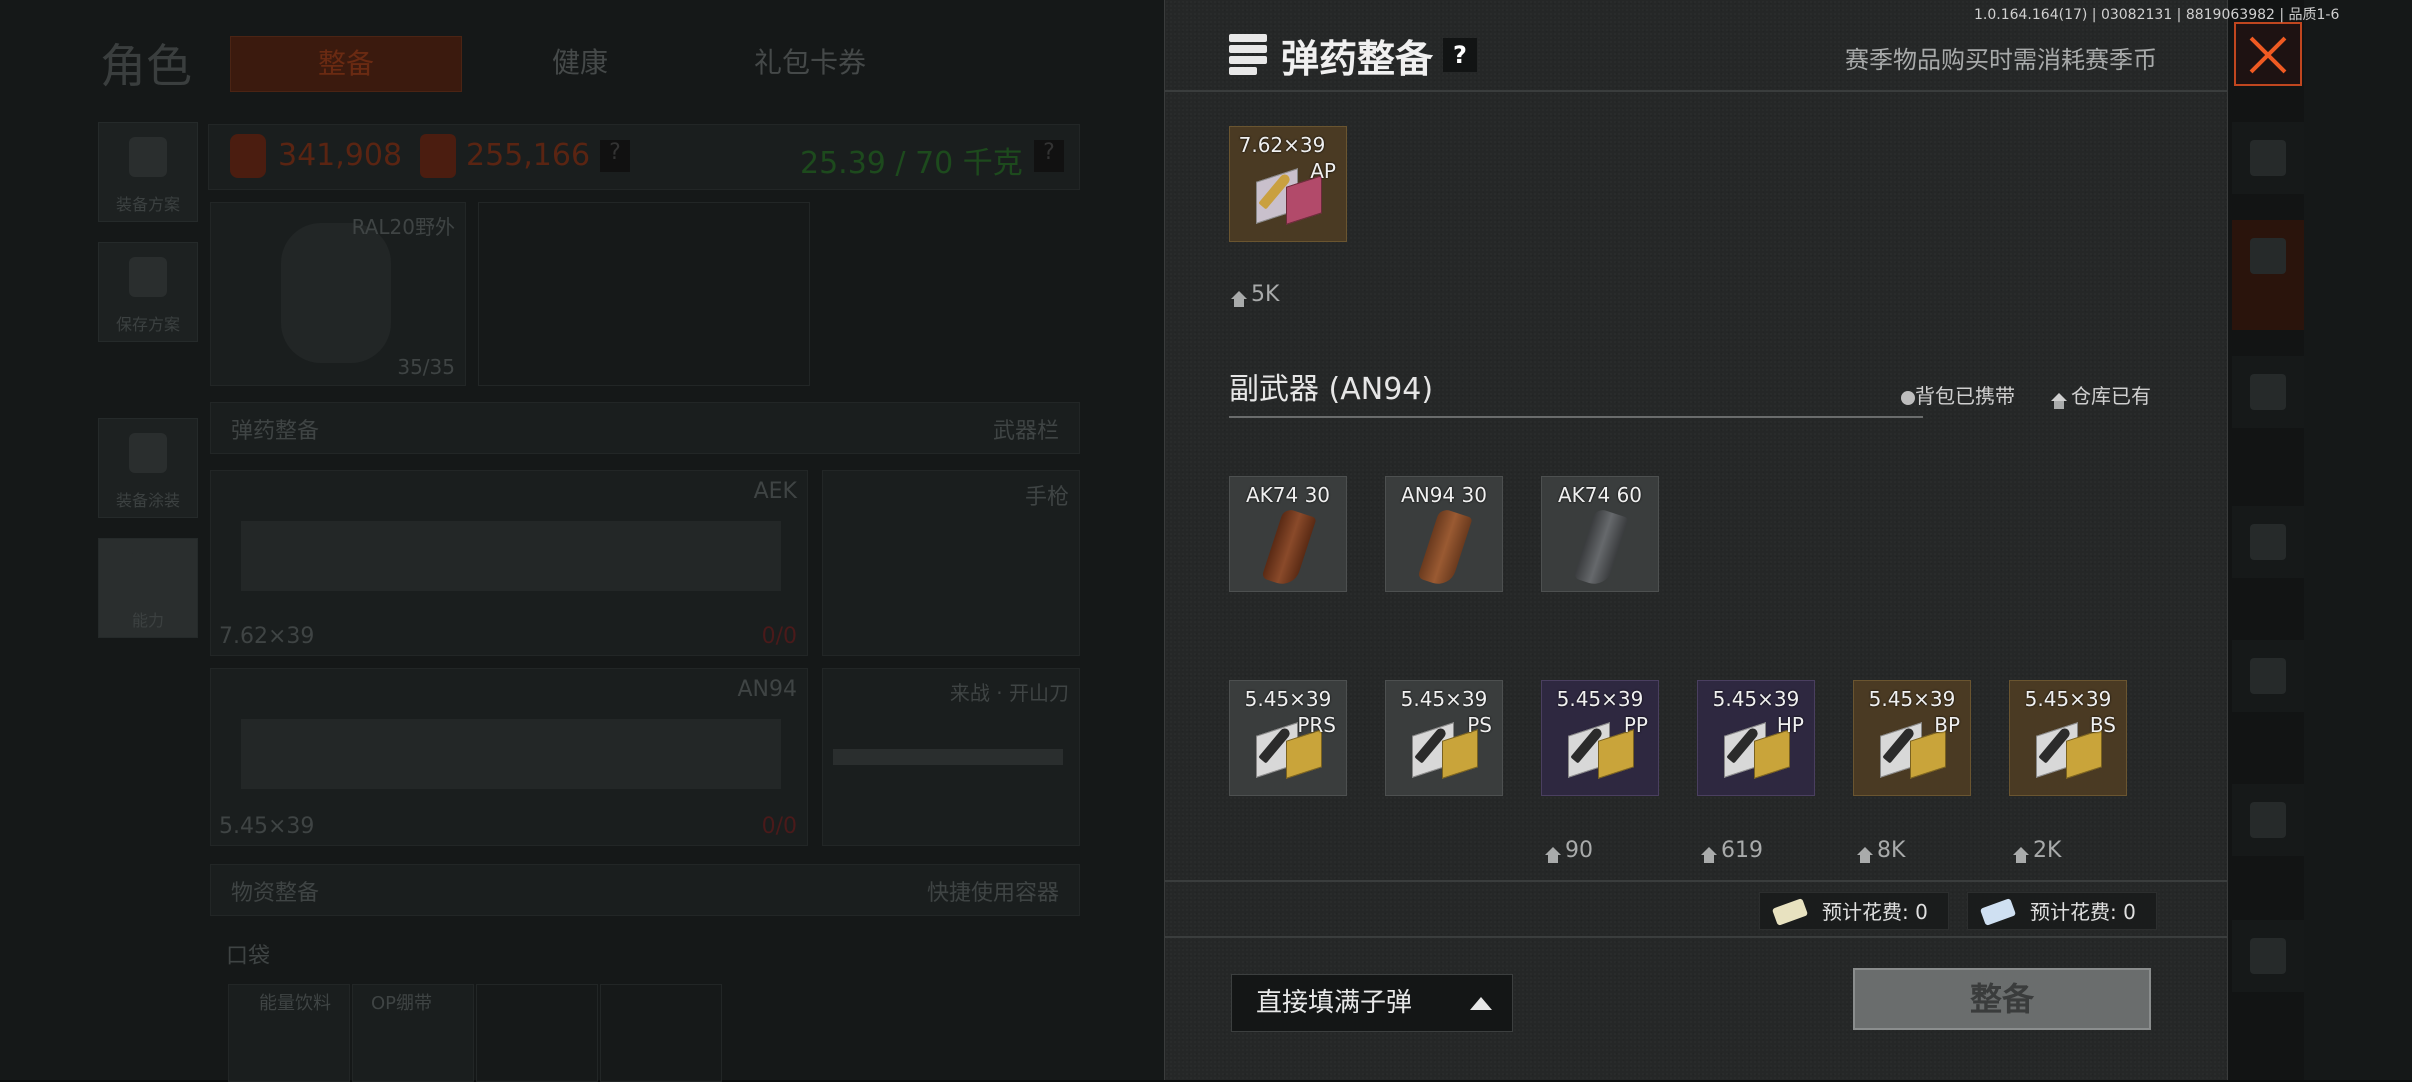 Image resolution: width=2412 pixels, height=1082 pixels. I want to click on magazine-tab-icon, so click(2268, 676).